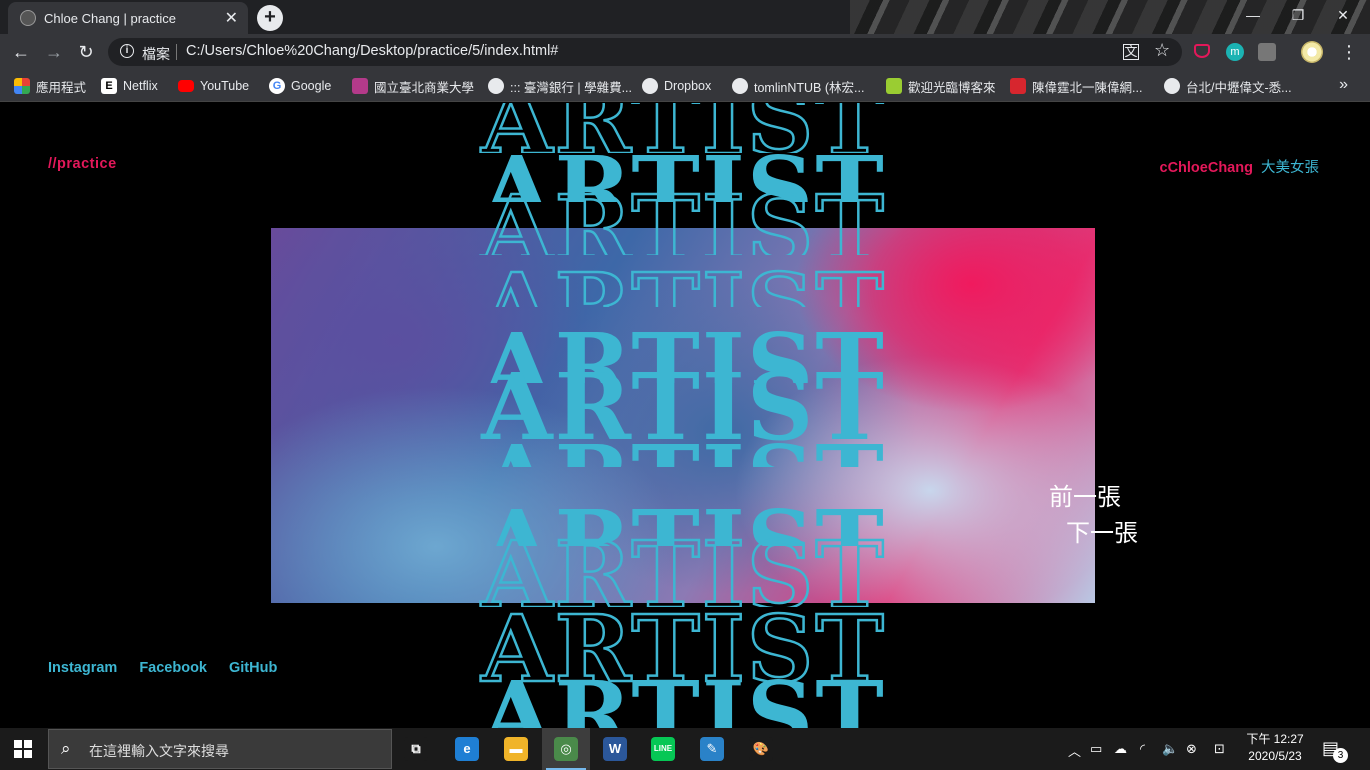 The width and height of the screenshot is (1370, 770). Describe the element at coordinates (270, 18) in the screenshot. I see `new-tab-button: +` at that location.